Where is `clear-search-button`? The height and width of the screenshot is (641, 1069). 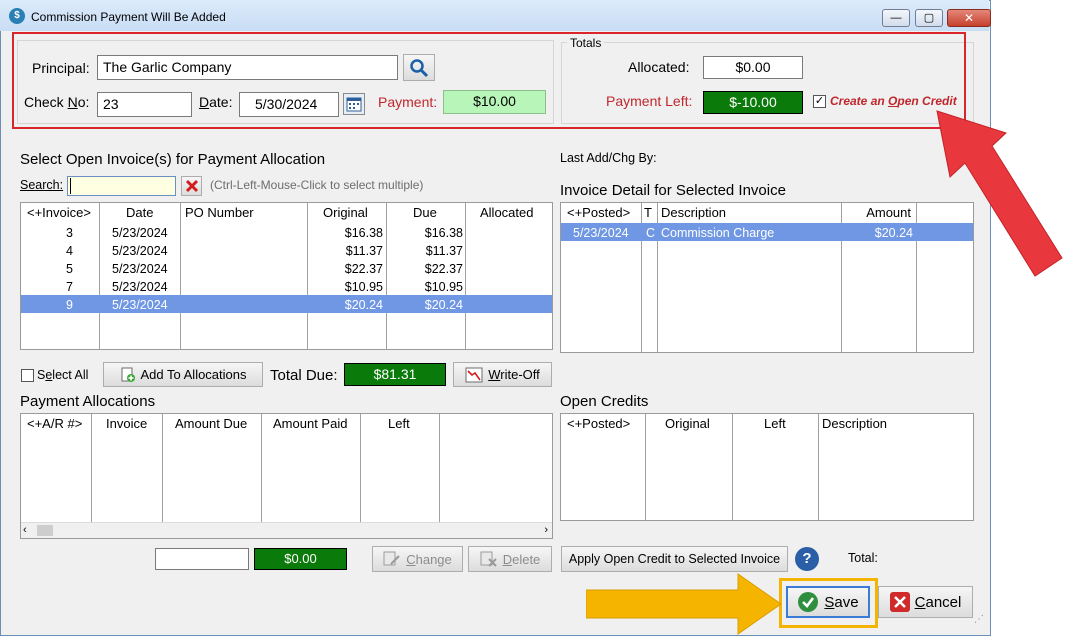 clear-search-button is located at coordinates (191, 186).